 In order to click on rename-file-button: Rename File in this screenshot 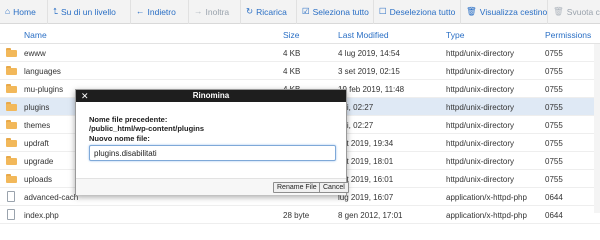, I will do `click(297, 187)`.